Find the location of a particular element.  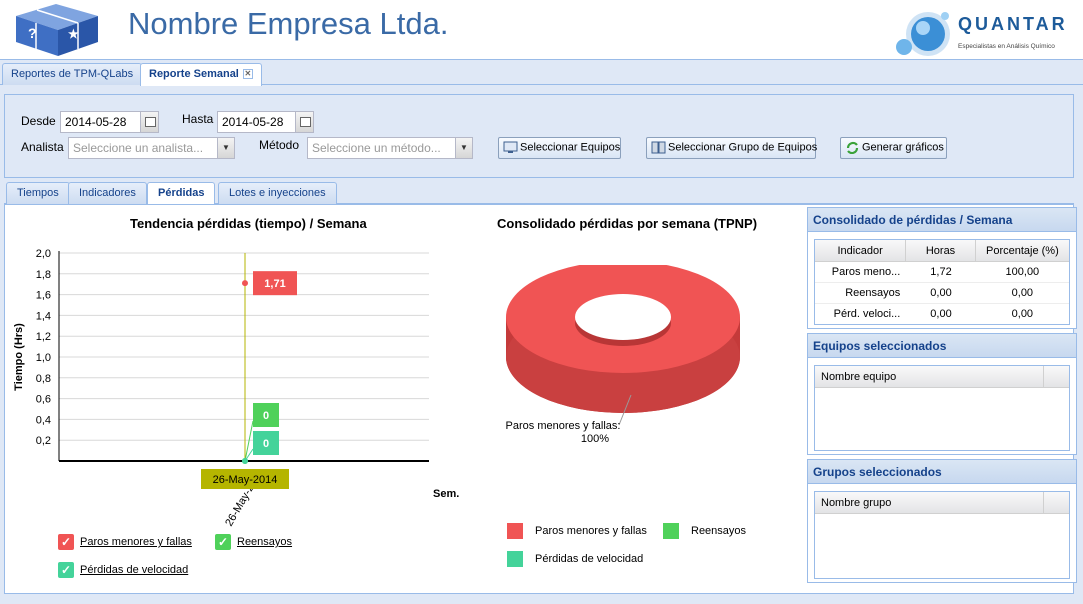

brand-tagline: Especialistas en Análisis Químico is located at coordinates (1006, 46).